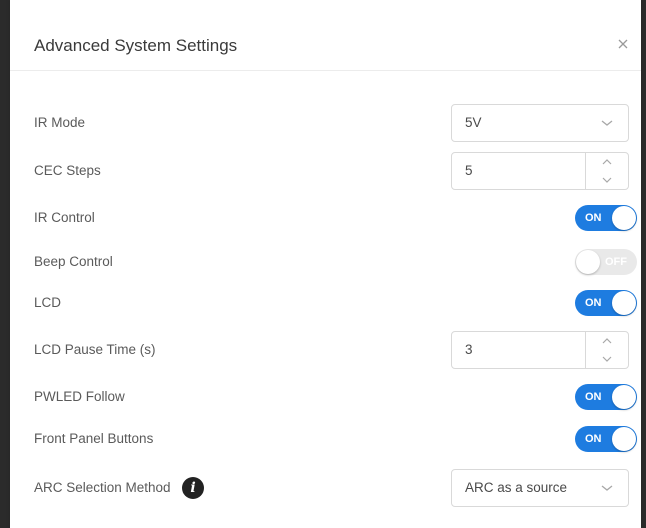  I want to click on dialog-header: Advanced System Settings, so click(325, 35).